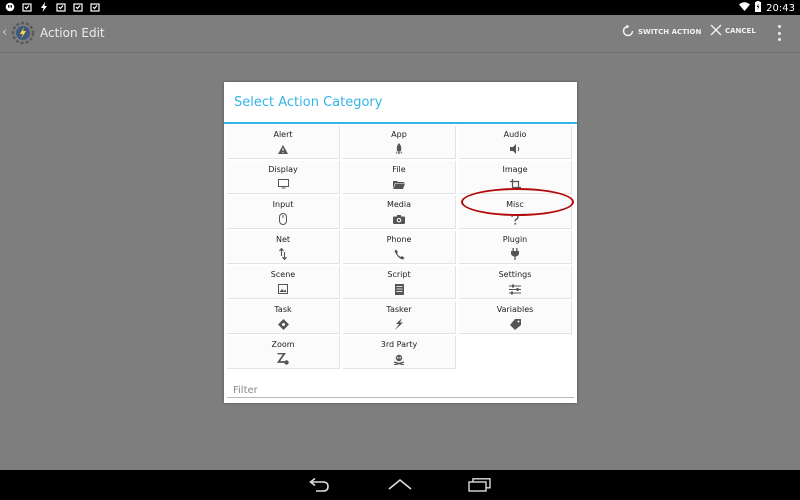  What do you see at coordinates (740, 31) in the screenshot?
I see `cancel-label: CANCEL` at bounding box center [740, 31].